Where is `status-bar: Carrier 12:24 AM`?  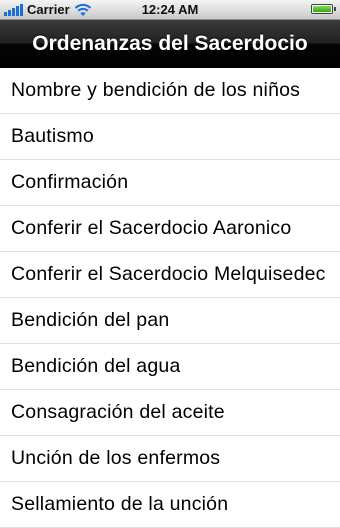
status-bar: Carrier 12:24 AM is located at coordinates (170, 10).